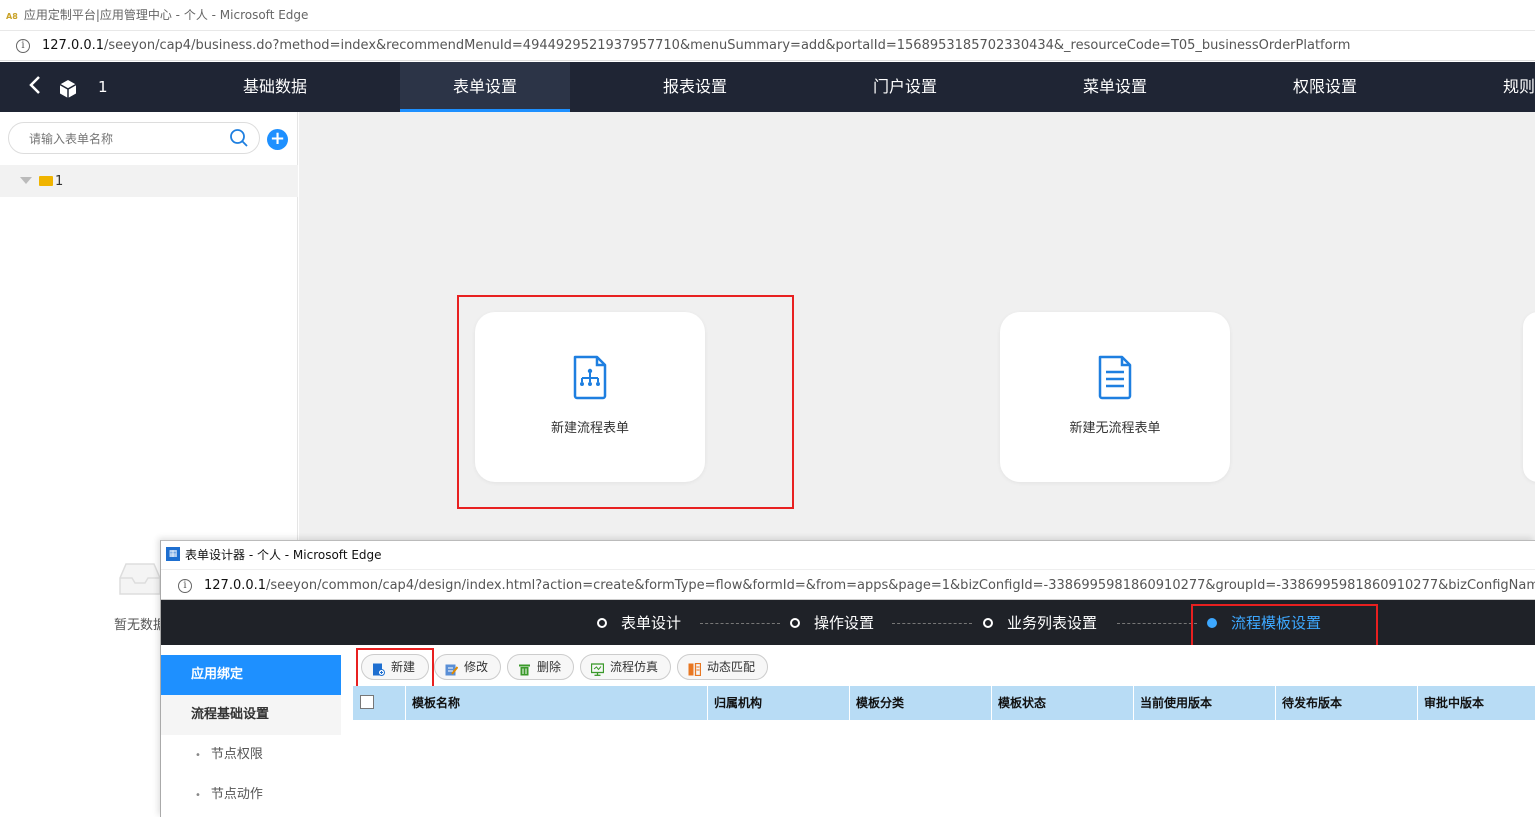  What do you see at coordinates (476, 667) in the screenshot?
I see `button-label: 修改` at bounding box center [476, 667].